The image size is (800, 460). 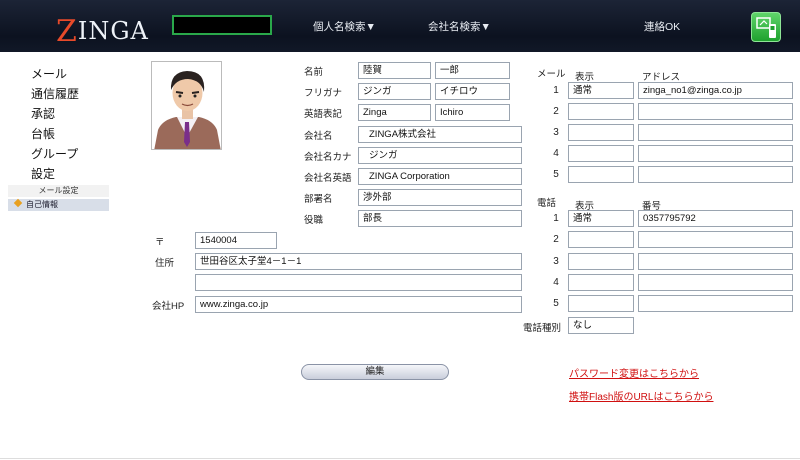 What do you see at coordinates (551, 74) in the screenshot?
I see `mail-section-label: メール` at bounding box center [551, 74].